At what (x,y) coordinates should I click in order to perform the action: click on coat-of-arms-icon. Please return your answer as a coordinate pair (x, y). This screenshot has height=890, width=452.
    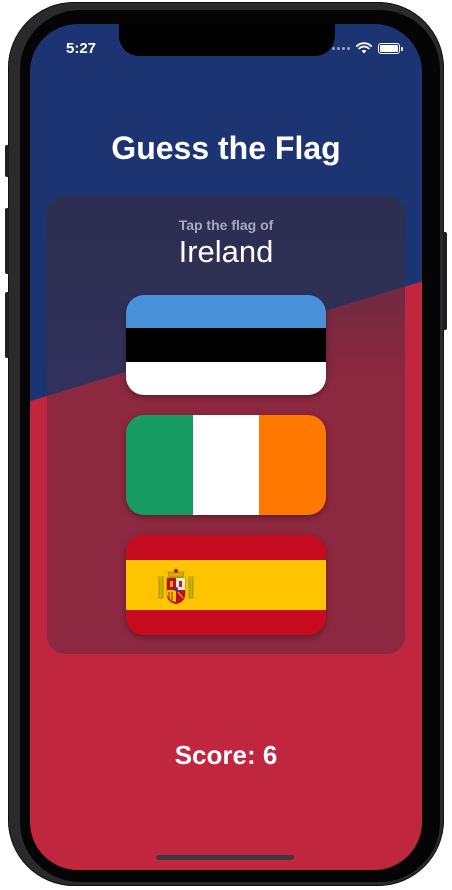
    Looking at the image, I should click on (176, 587).